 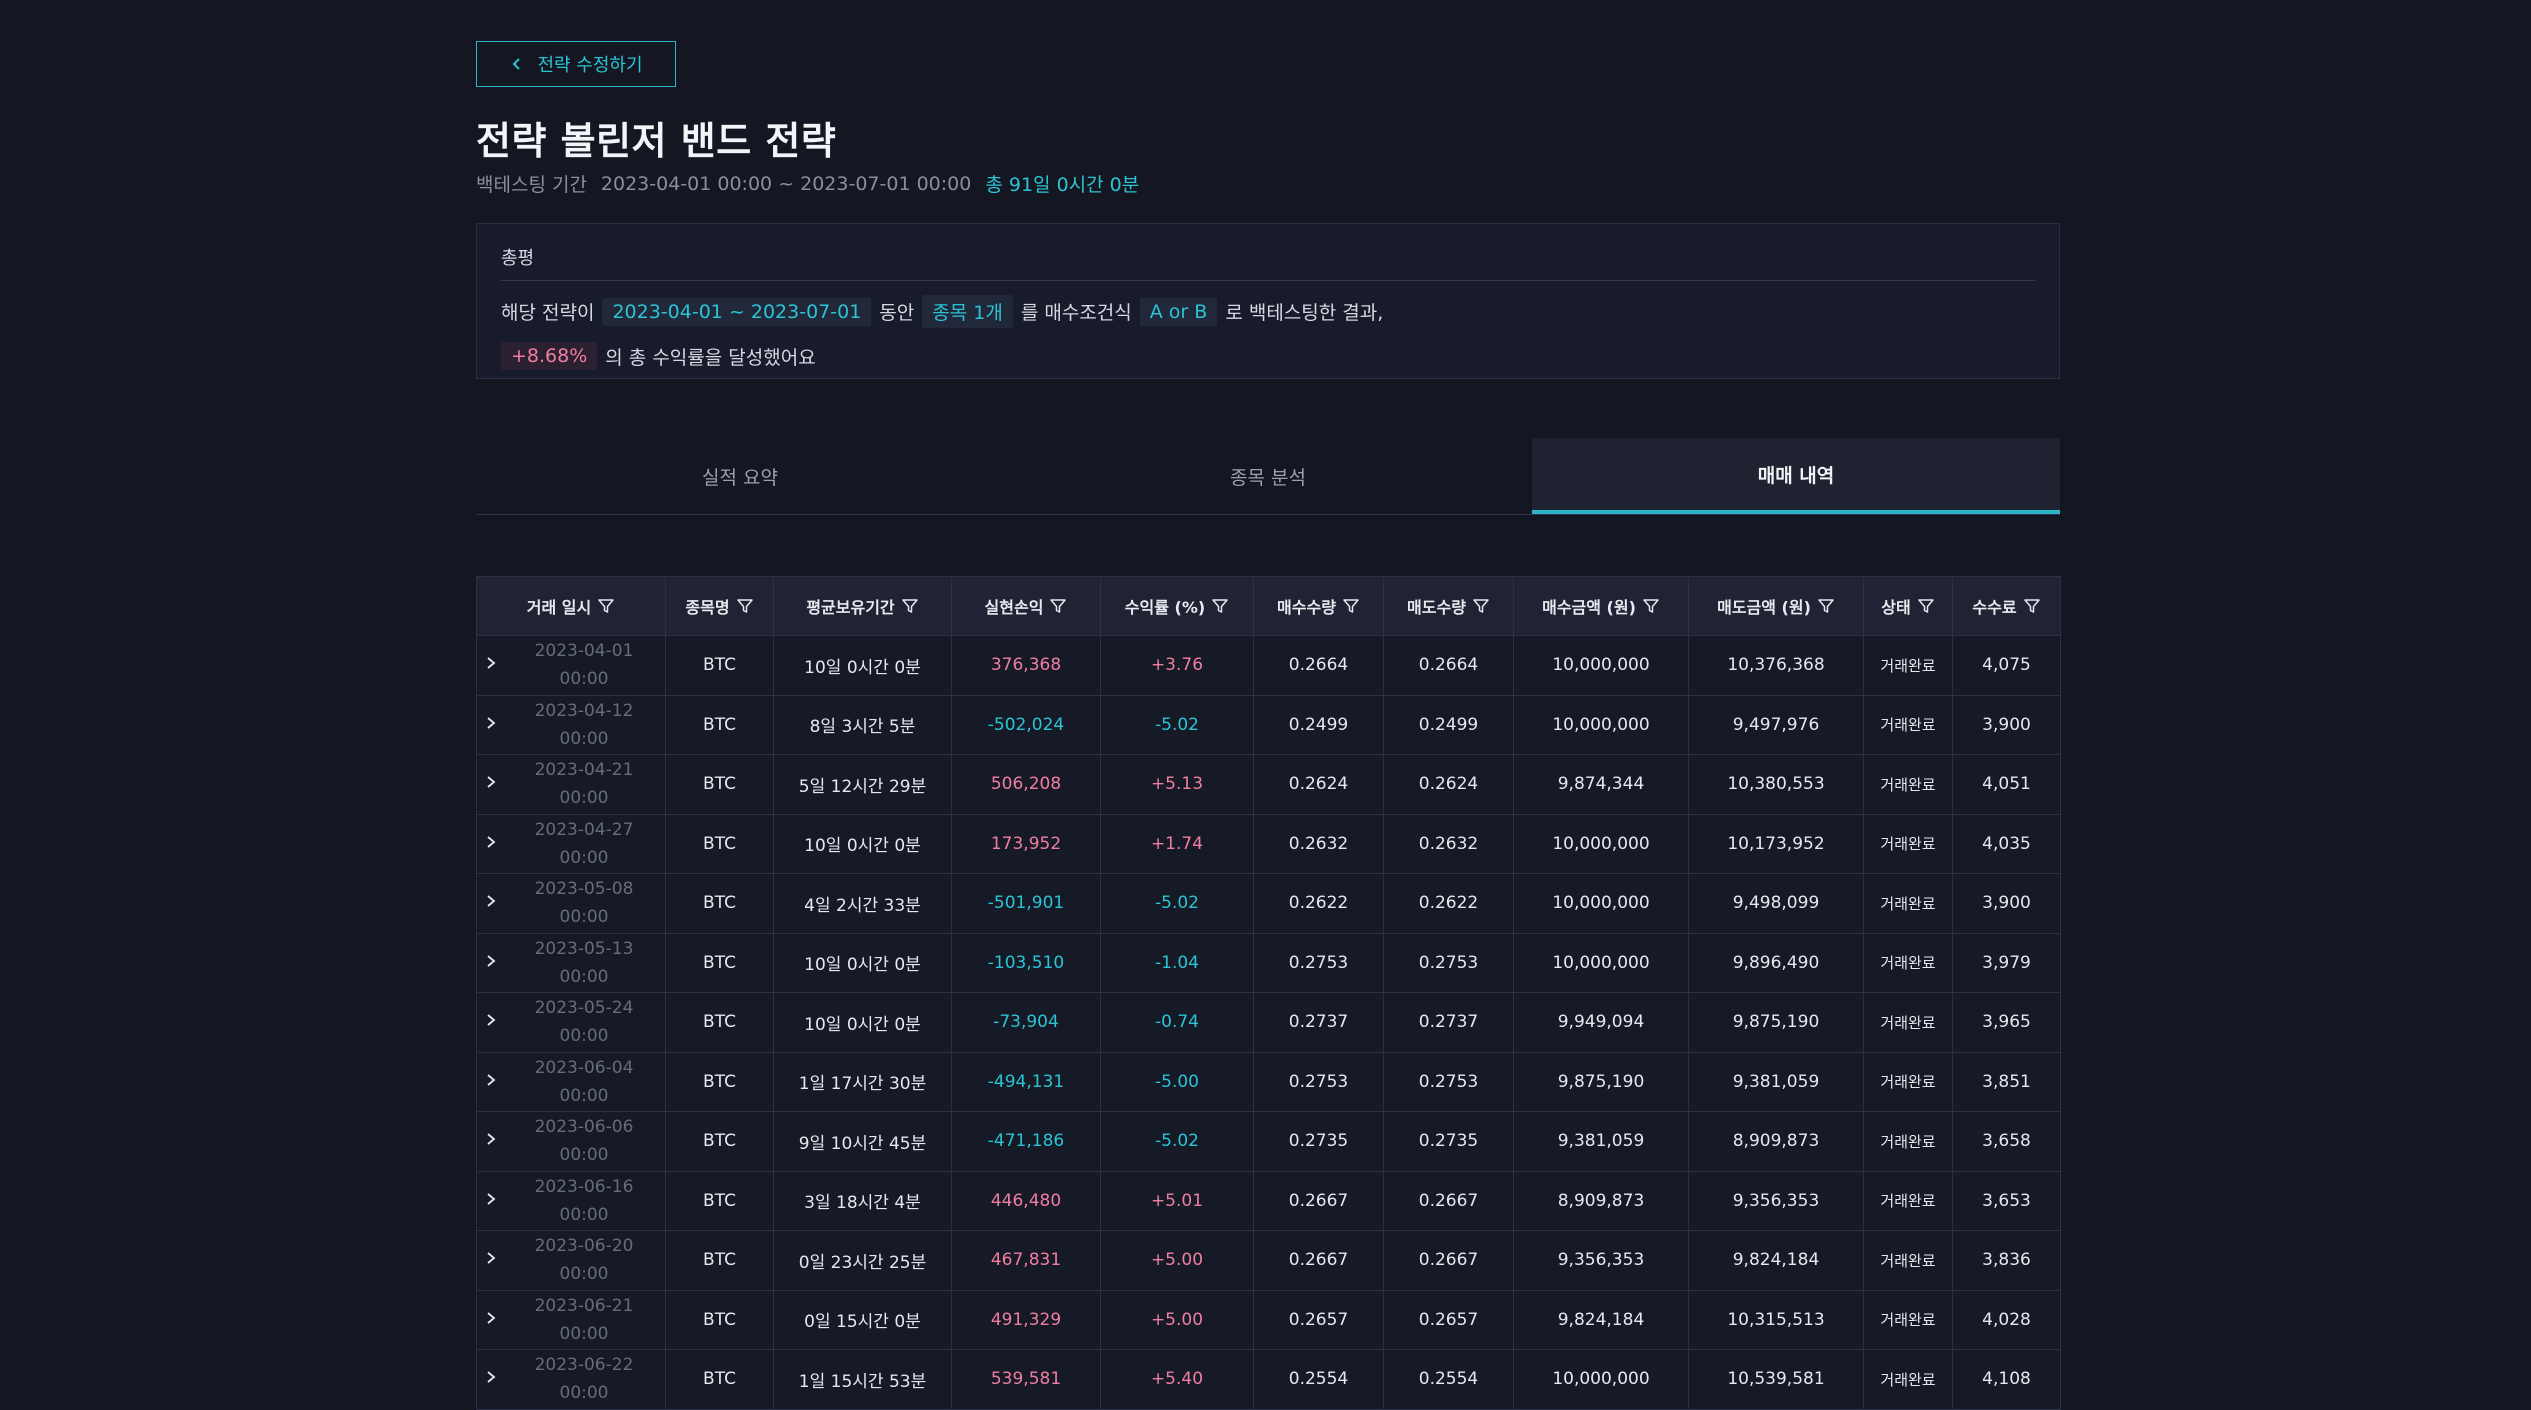 I want to click on period-label: 백테스팅 기간, so click(x=531, y=185).